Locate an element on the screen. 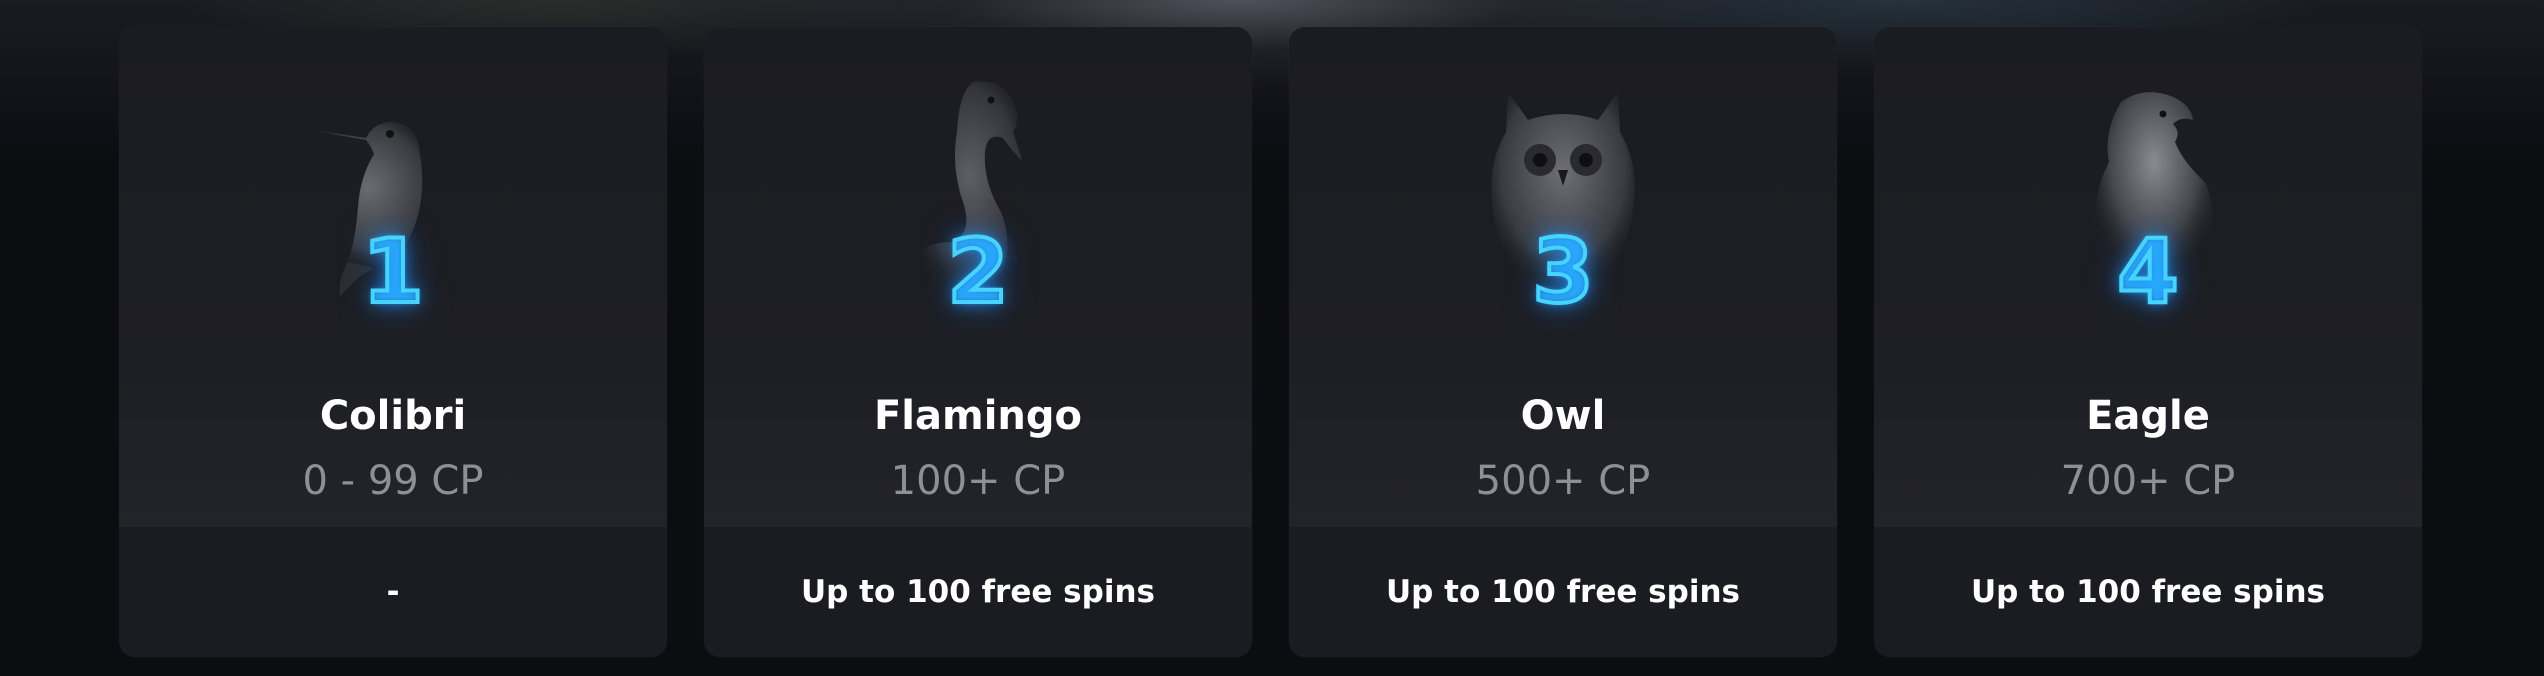  tier-reward: - is located at coordinates (393, 592).